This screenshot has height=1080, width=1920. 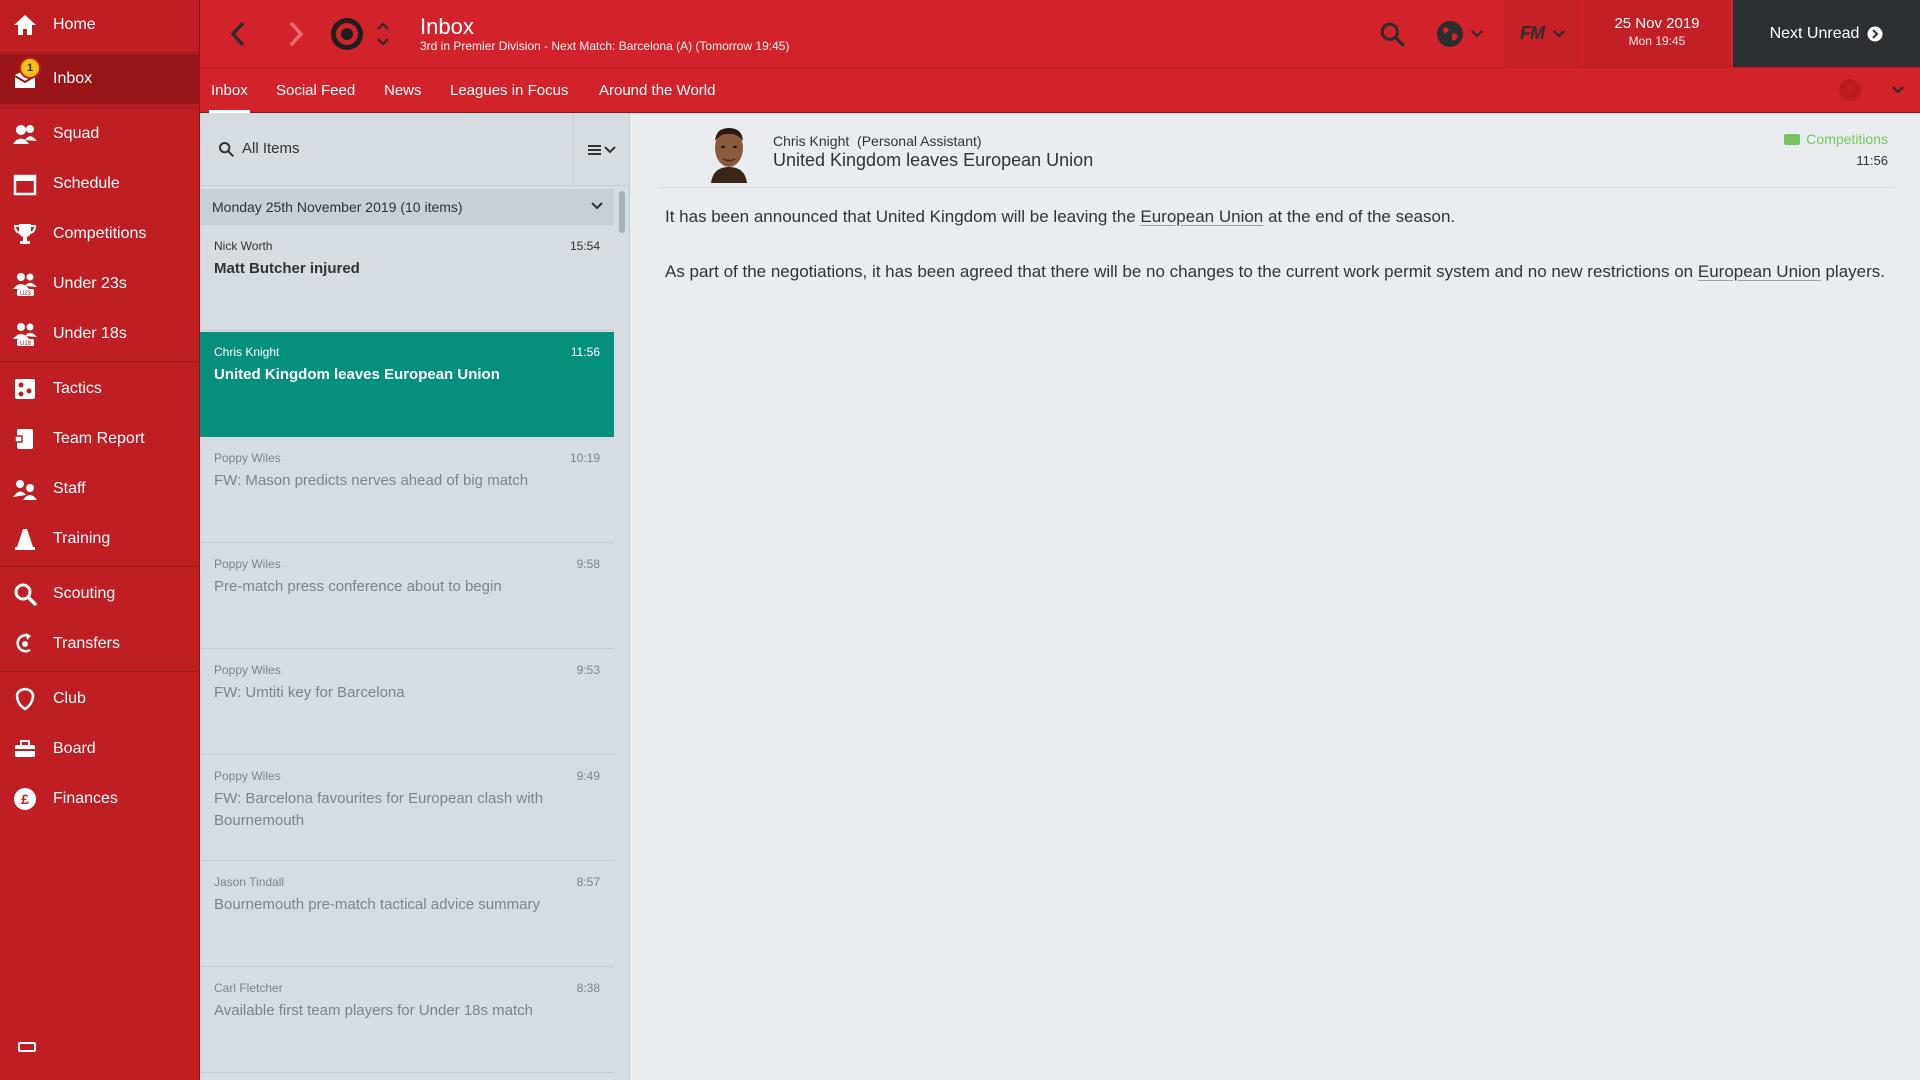 I want to click on back-button, so click(x=238, y=34).